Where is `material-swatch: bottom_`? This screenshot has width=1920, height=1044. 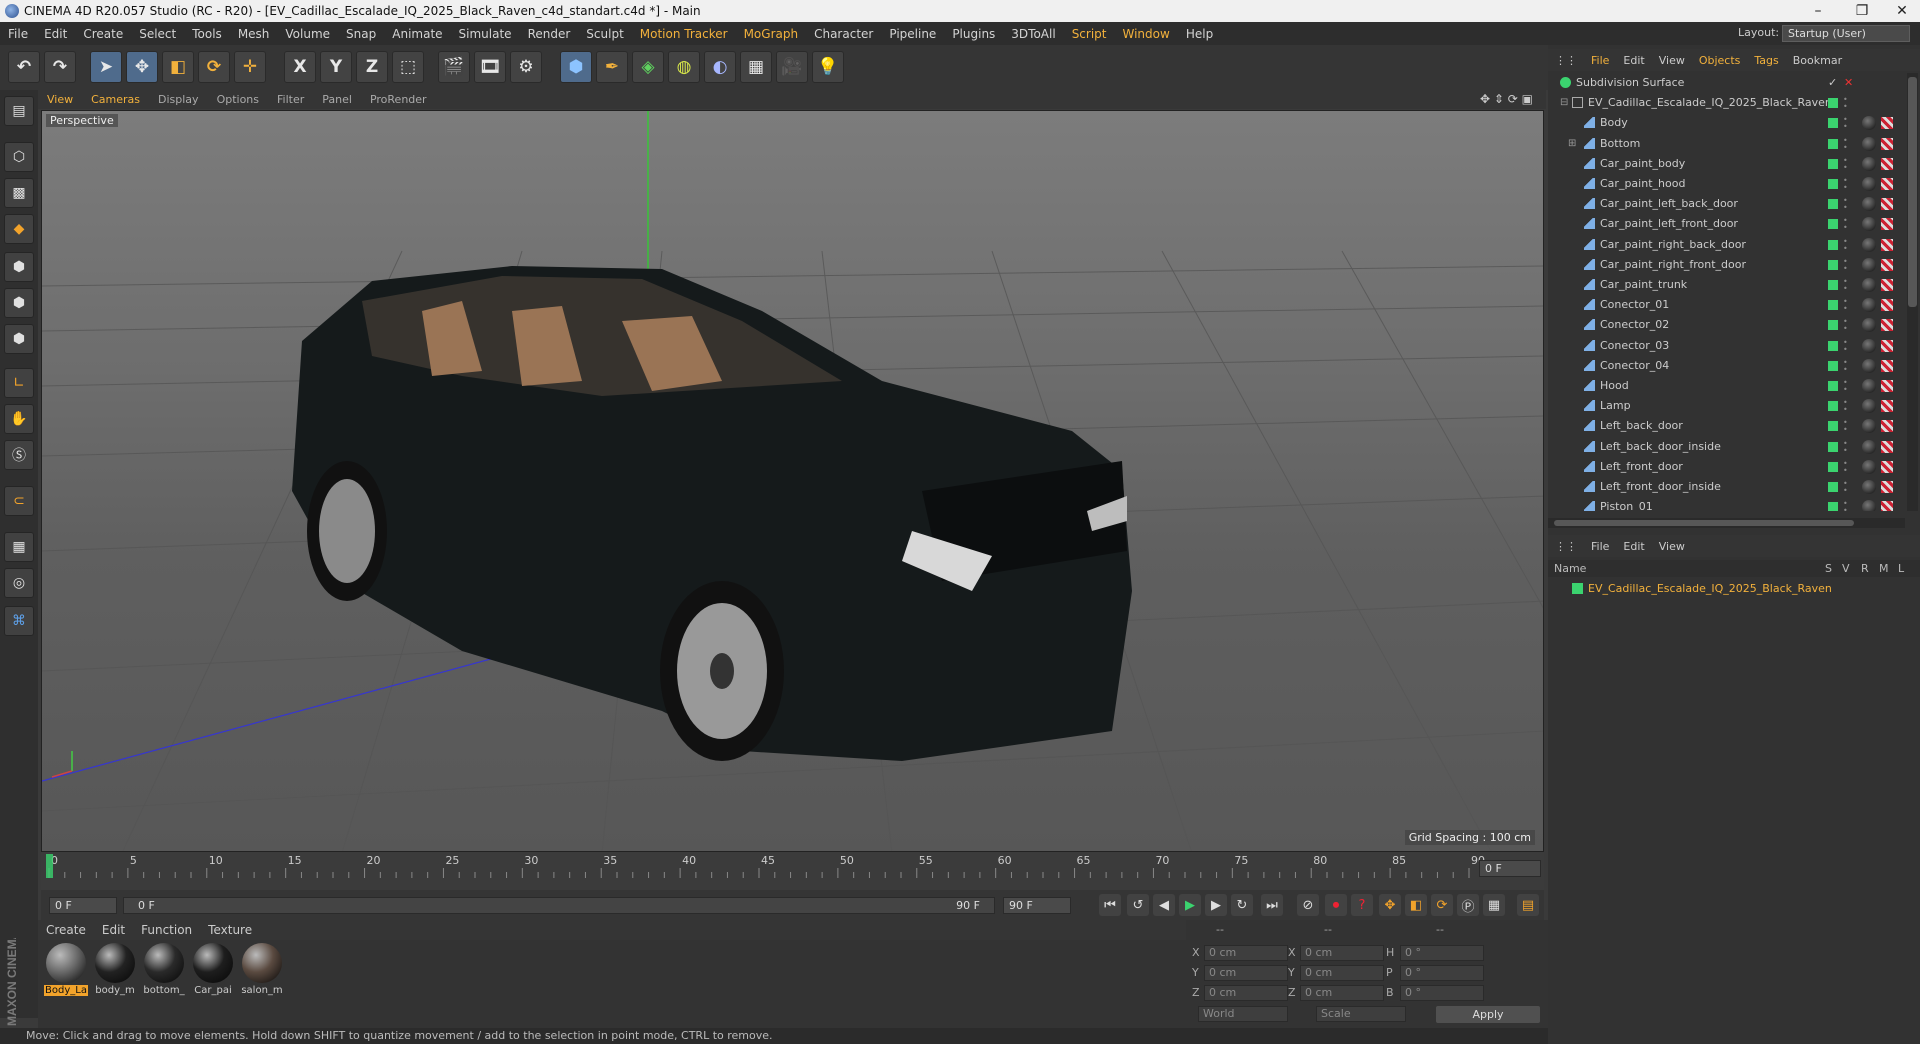 material-swatch: bottom_ is located at coordinates (164, 971).